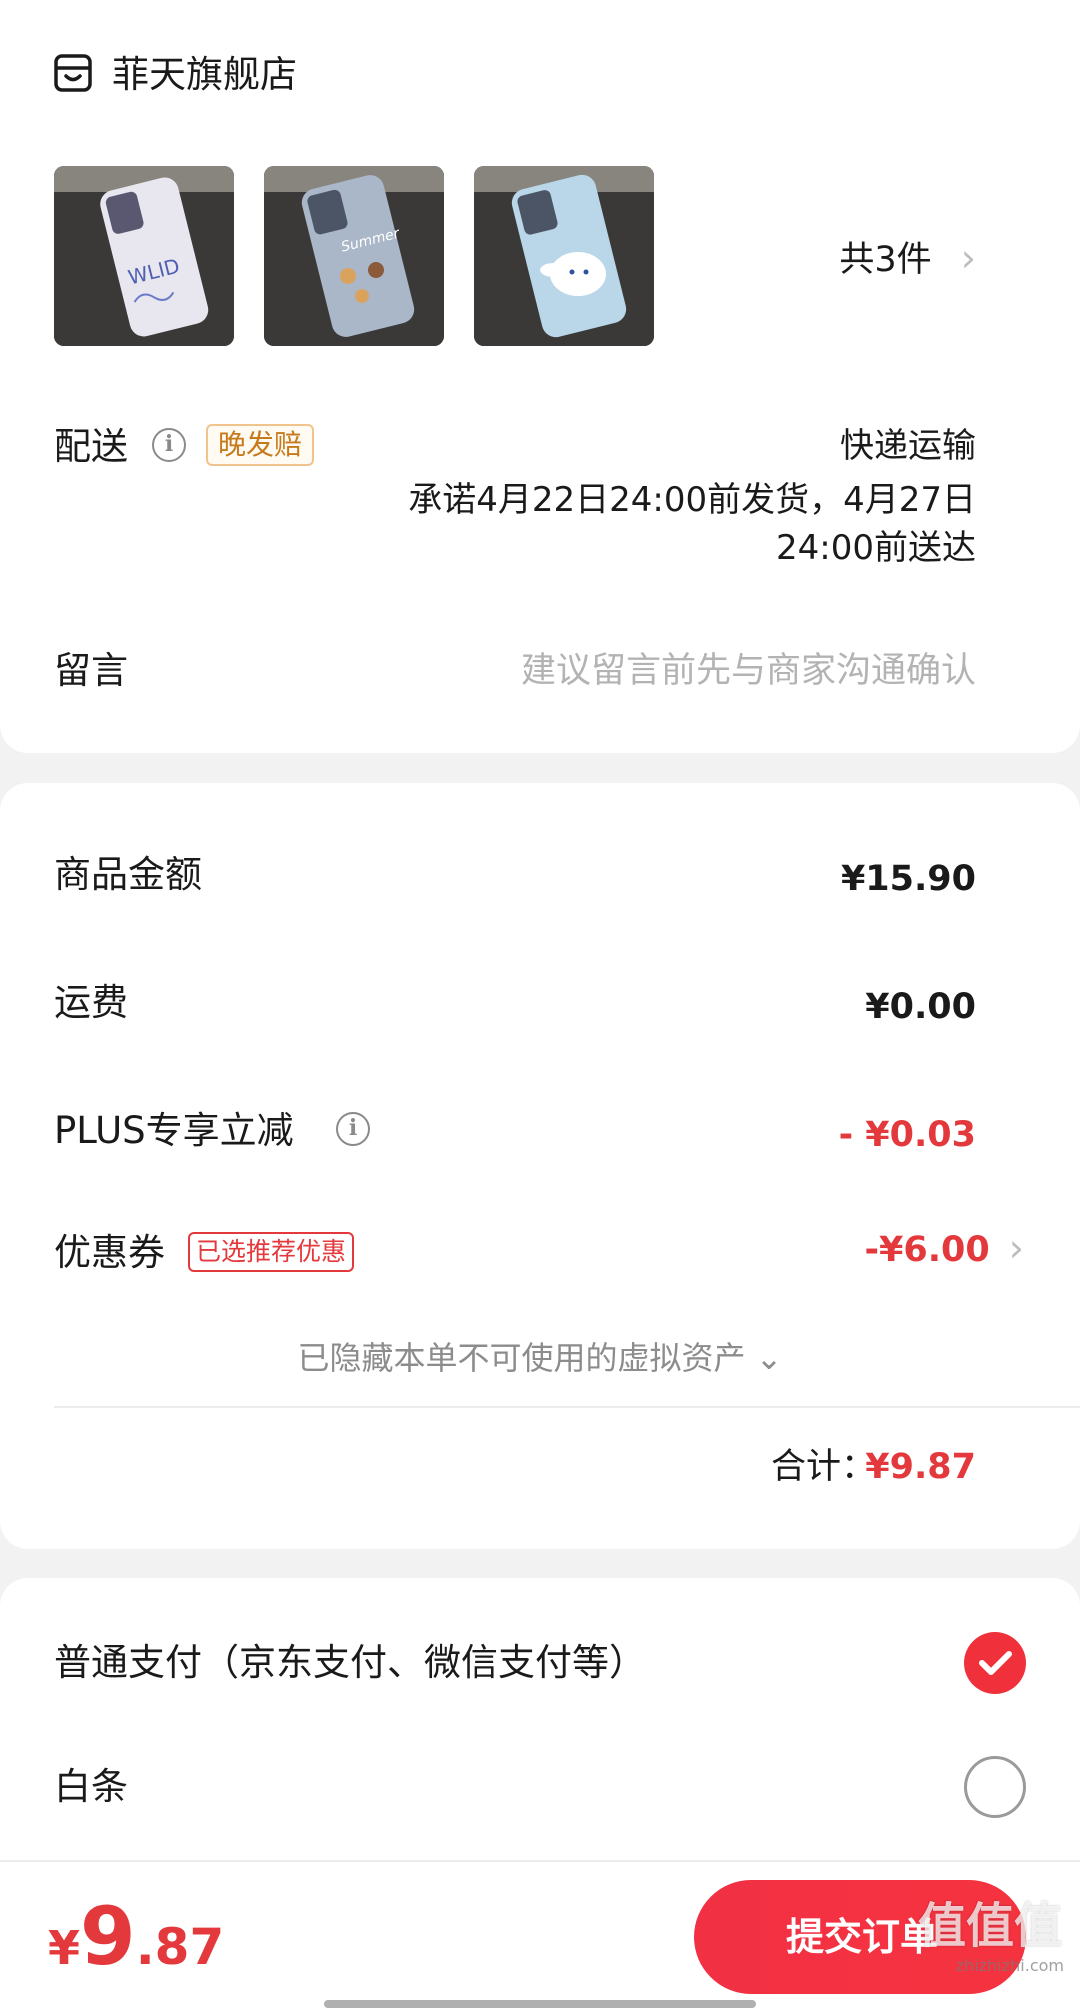  Describe the element at coordinates (995, 1787) in the screenshot. I see `radio-unselected-icon` at that location.